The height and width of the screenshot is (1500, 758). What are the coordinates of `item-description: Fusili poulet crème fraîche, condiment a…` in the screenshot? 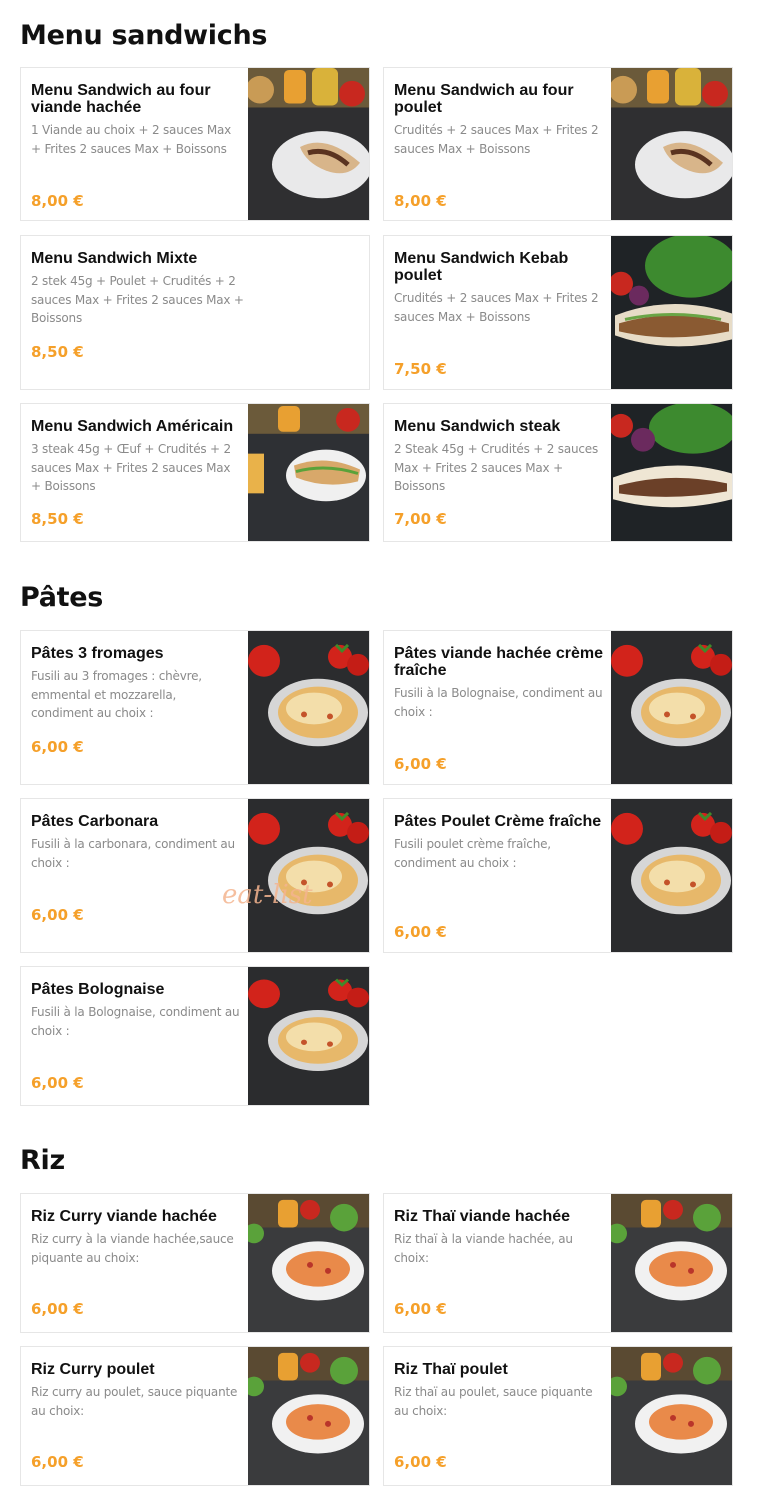 It's located at (472, 853).